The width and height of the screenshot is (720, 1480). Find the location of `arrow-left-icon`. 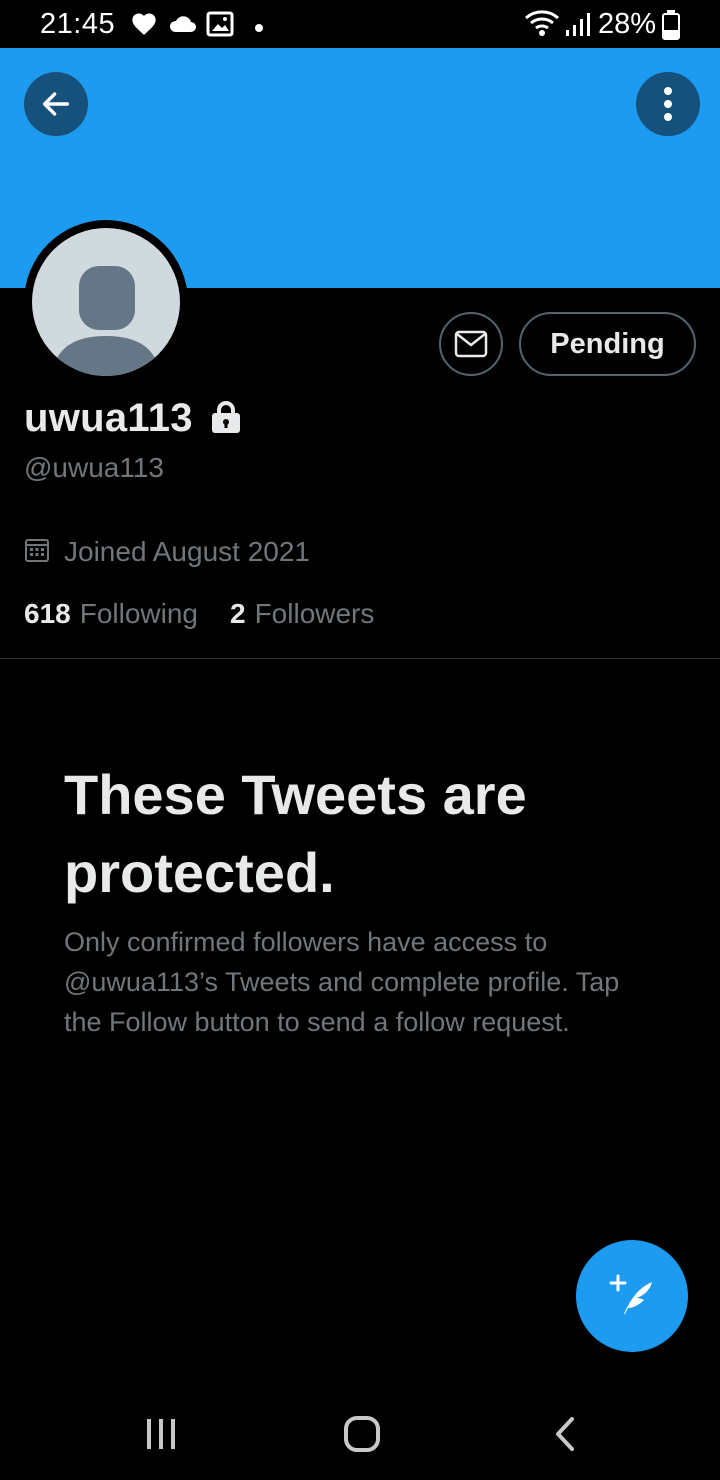

arrow-left-icon is located at coordinates (56, 104).